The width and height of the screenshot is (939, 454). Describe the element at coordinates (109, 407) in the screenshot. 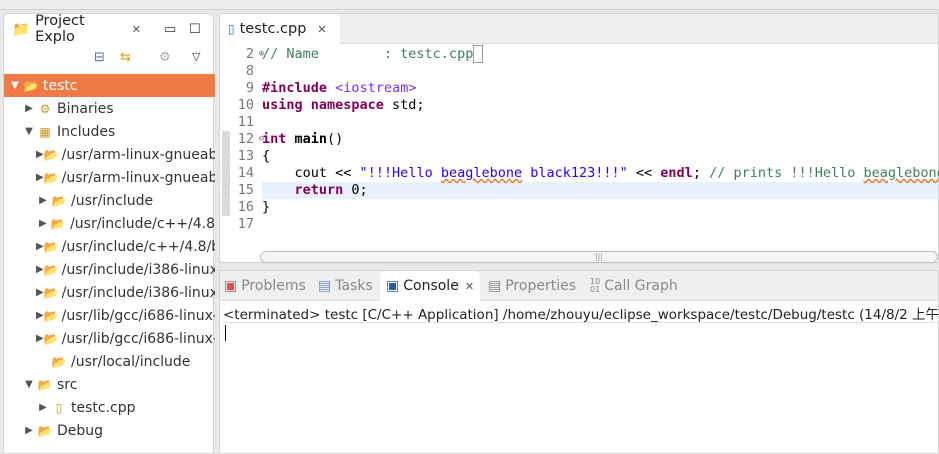

I see `tree-item: ▶ ▯ testc.cpp` at that location.